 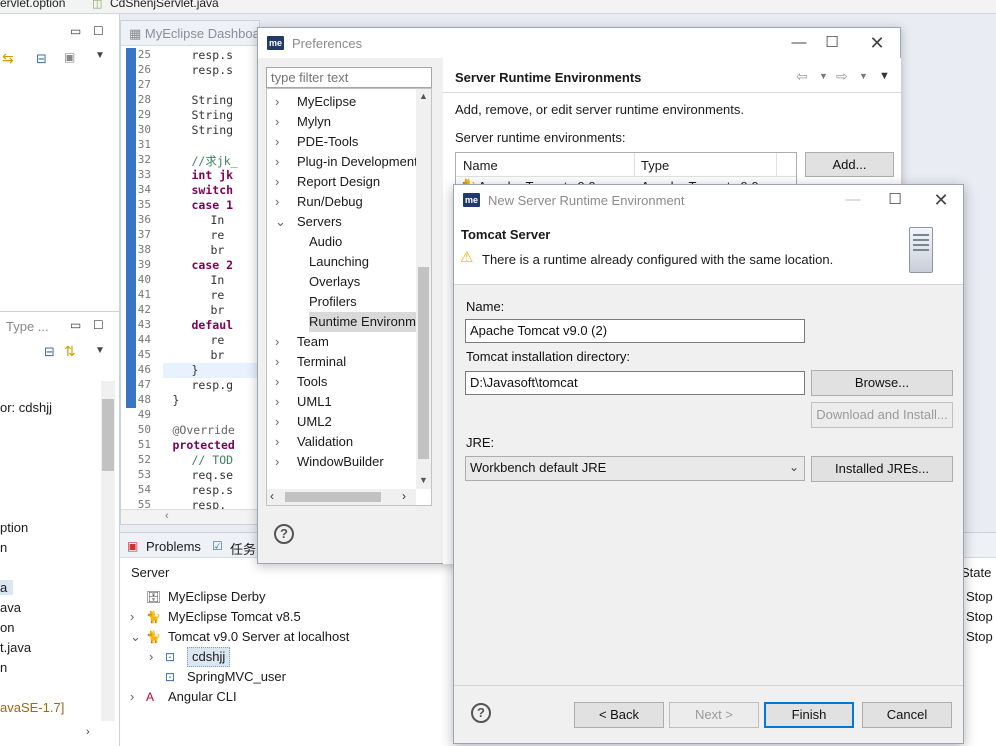 What do you see at coordinates (194, 280) in the screenshot?
I see `code-line: In` at bounding box center [194, 280].